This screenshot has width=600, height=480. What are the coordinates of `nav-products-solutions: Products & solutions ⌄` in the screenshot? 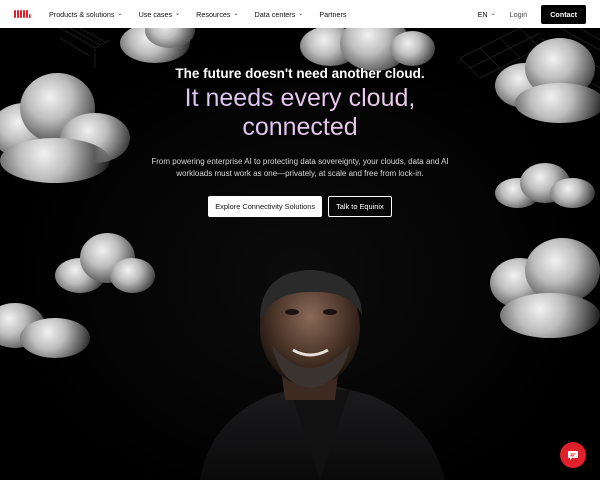 It's located at (86, 14).